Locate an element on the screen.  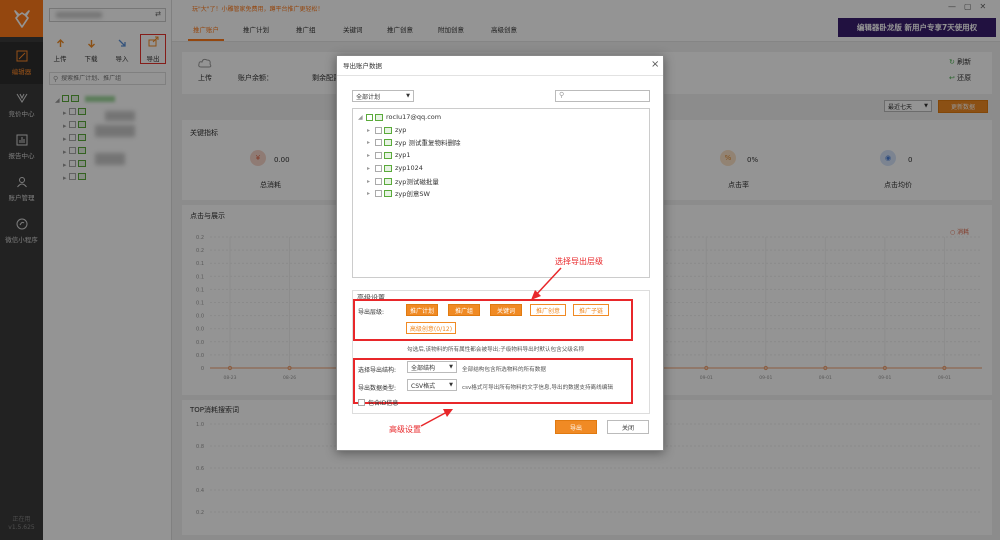
level-creative-button: 推广创意 is located at coordinates (548, 310).